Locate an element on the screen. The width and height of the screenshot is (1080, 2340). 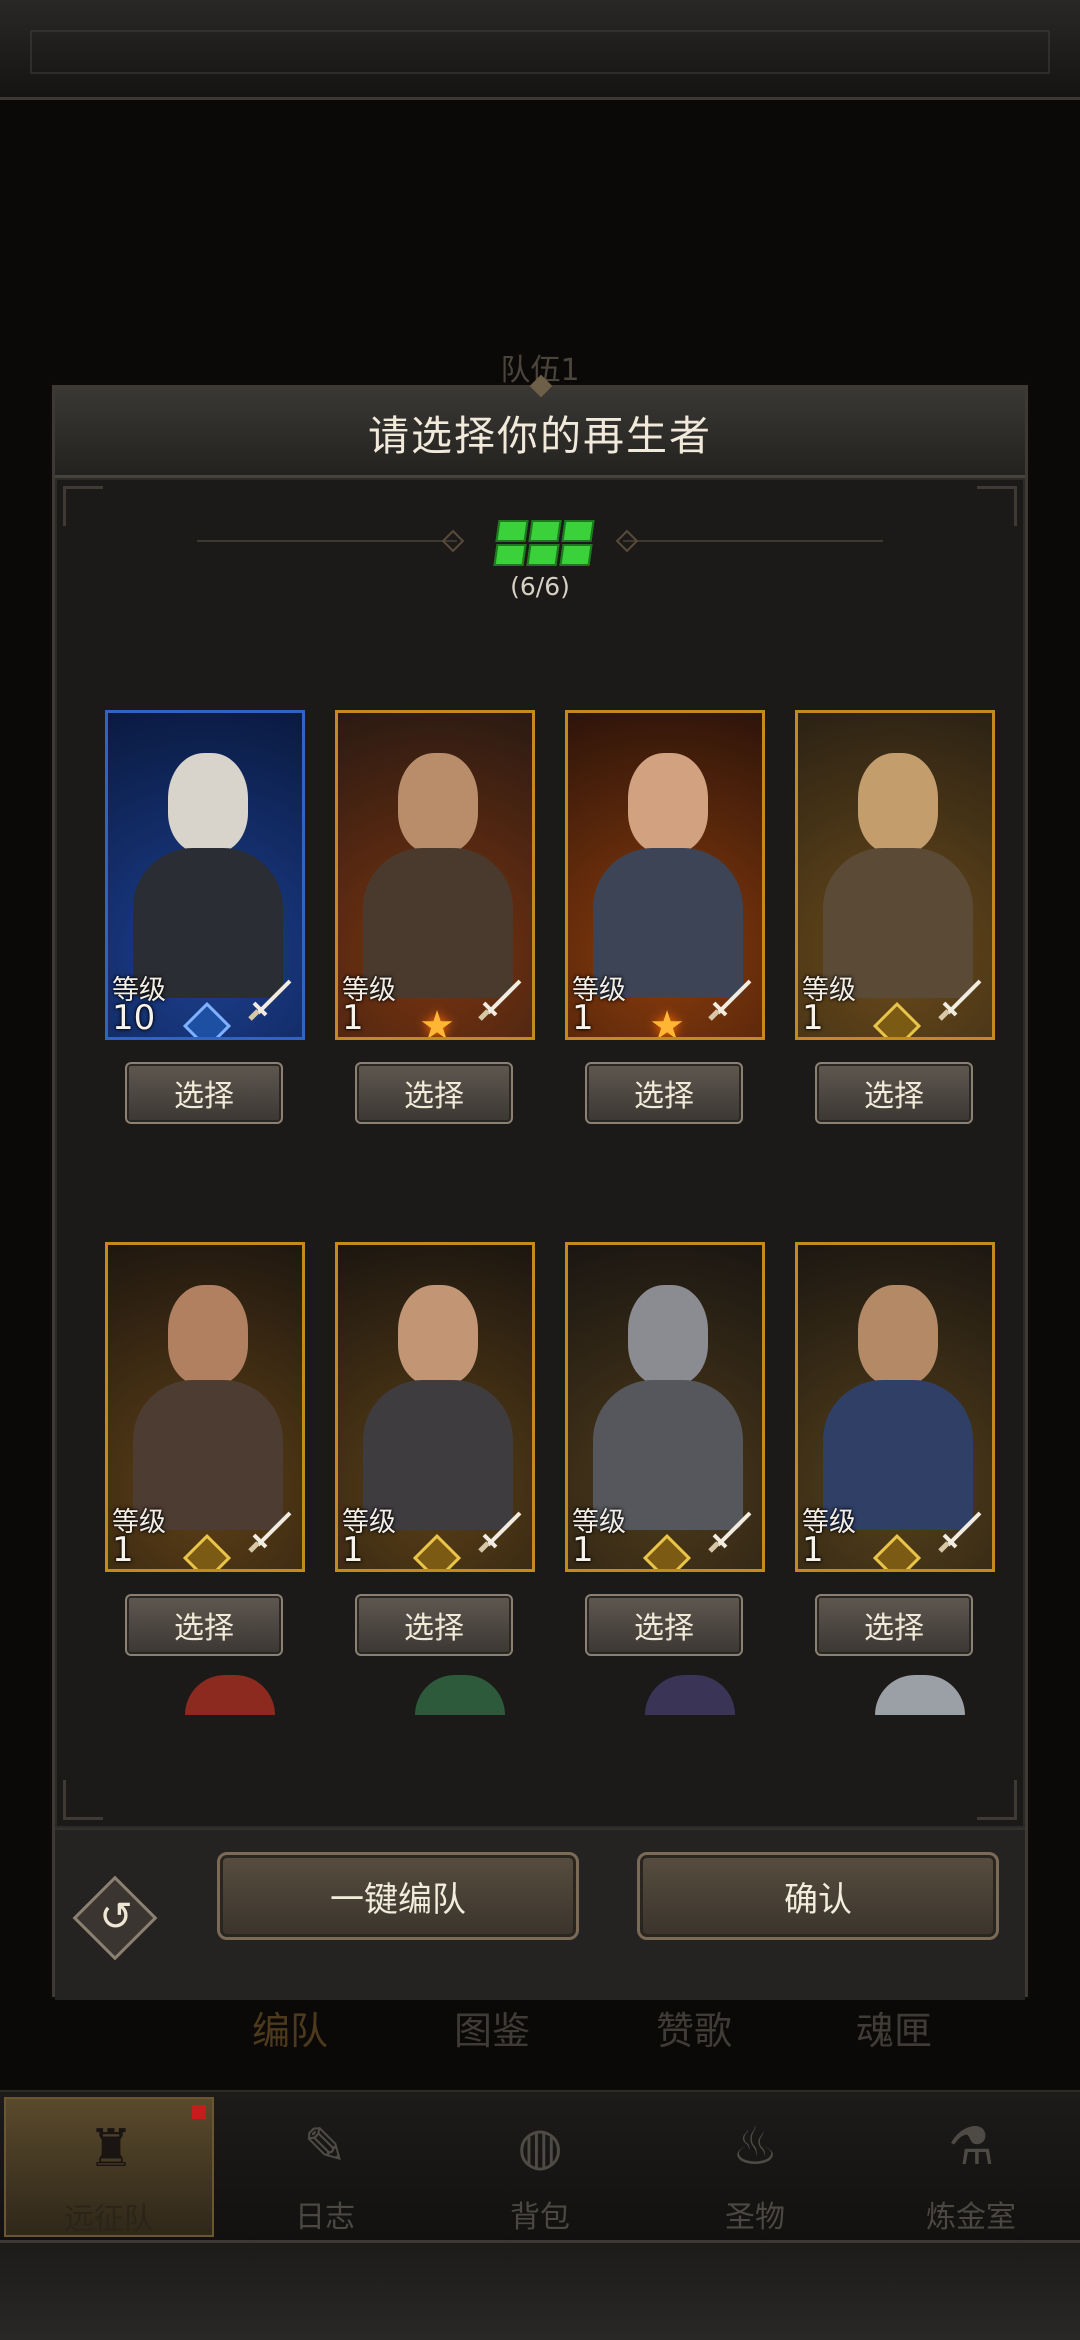
tab-soul-box: 魂匣 is located at coordinates (894, 2027).